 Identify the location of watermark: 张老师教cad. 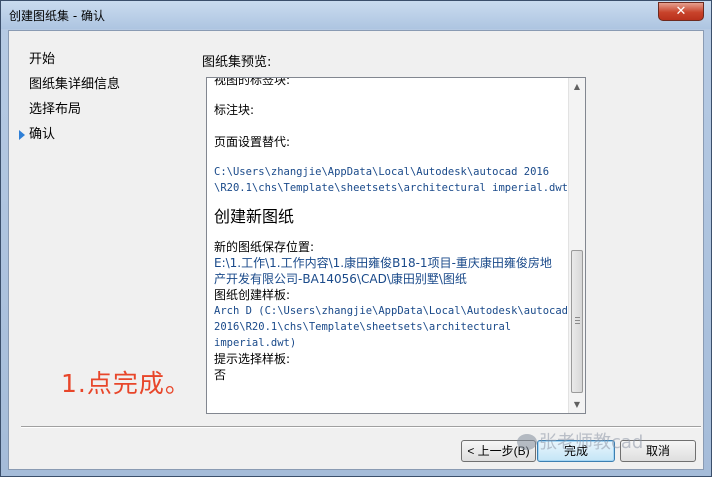
(591, 442).